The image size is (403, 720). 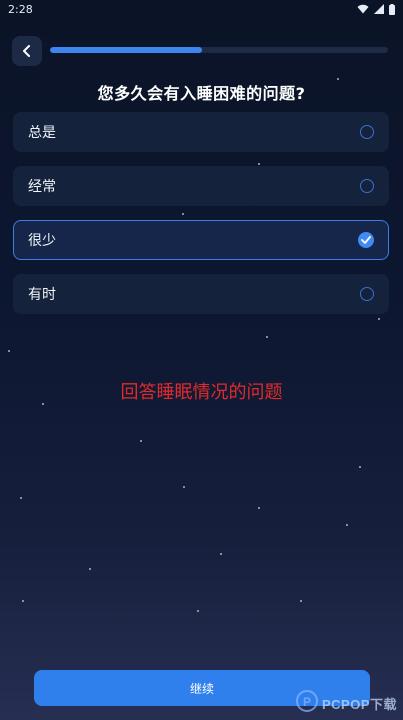 What do you see at coordinates (363, 9) in the screenshot?
I see `wifi-icon` at bounding box center [363, 9].